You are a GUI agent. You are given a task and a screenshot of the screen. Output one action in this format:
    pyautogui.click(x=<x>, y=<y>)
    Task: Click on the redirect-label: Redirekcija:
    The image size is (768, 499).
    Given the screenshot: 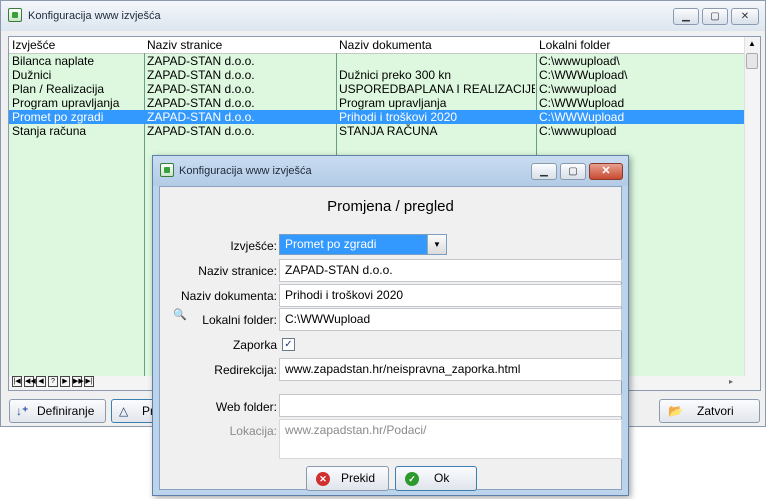 What is the action you would take?
    pyautogui.click(x=245, y=370)
    